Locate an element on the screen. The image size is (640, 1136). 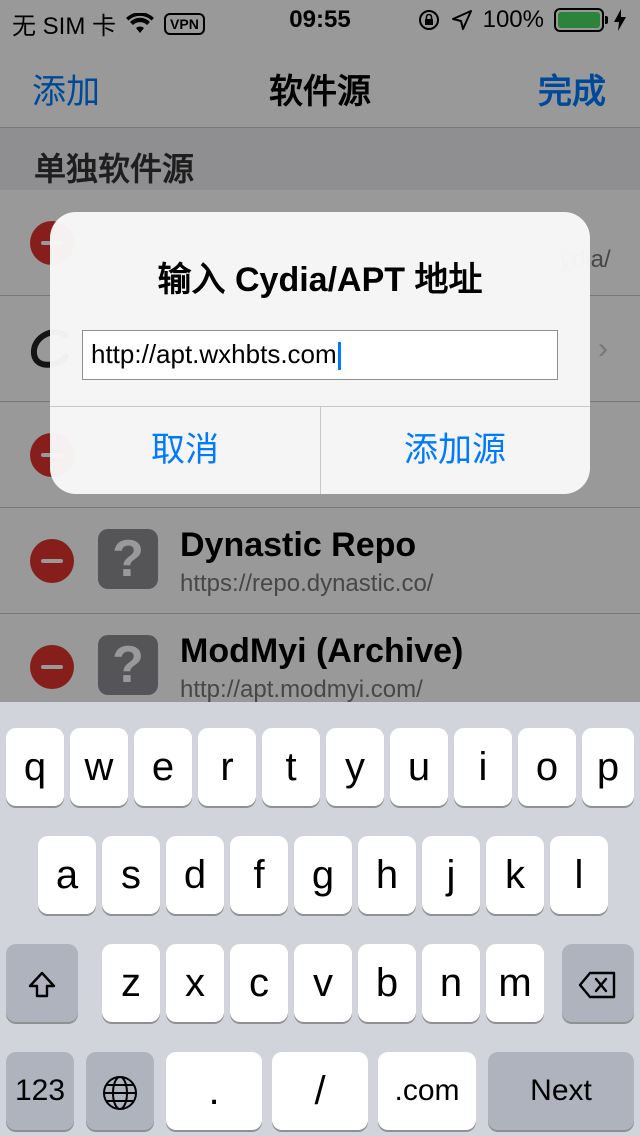
key-i: i is located at coordinates (483, 767).